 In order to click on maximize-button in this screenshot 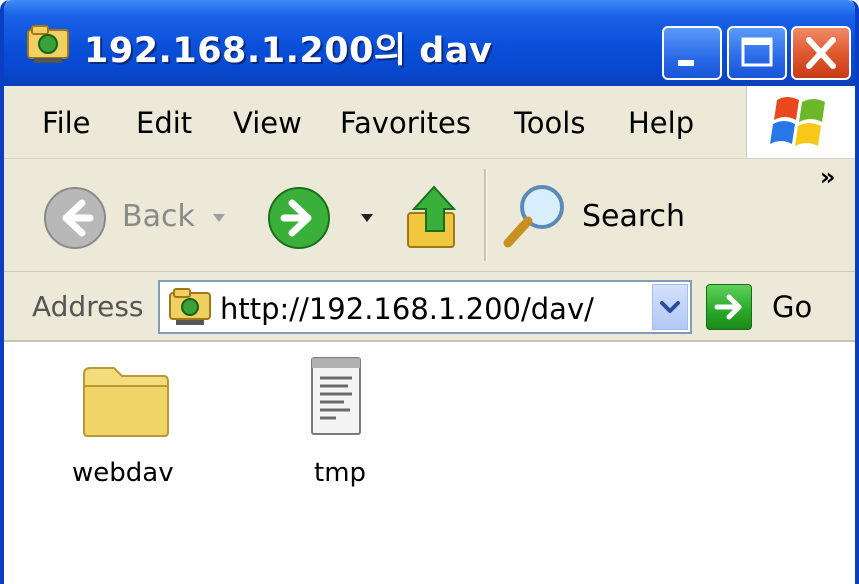, I will do `click(757, 53)`.